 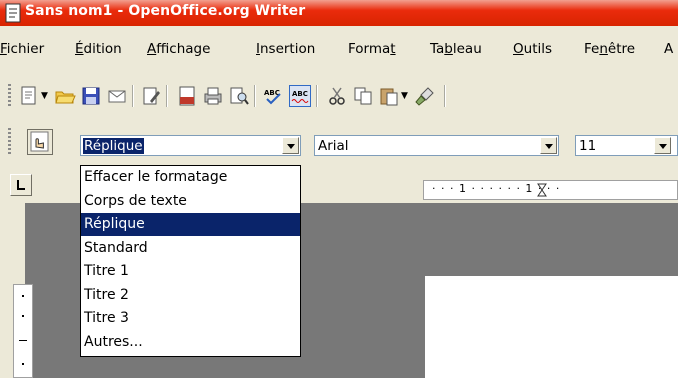 What do you see at coordinates (626, 145) in the screenshot?
I see `font-size-combo: 11` at bounding box center [626, 145].